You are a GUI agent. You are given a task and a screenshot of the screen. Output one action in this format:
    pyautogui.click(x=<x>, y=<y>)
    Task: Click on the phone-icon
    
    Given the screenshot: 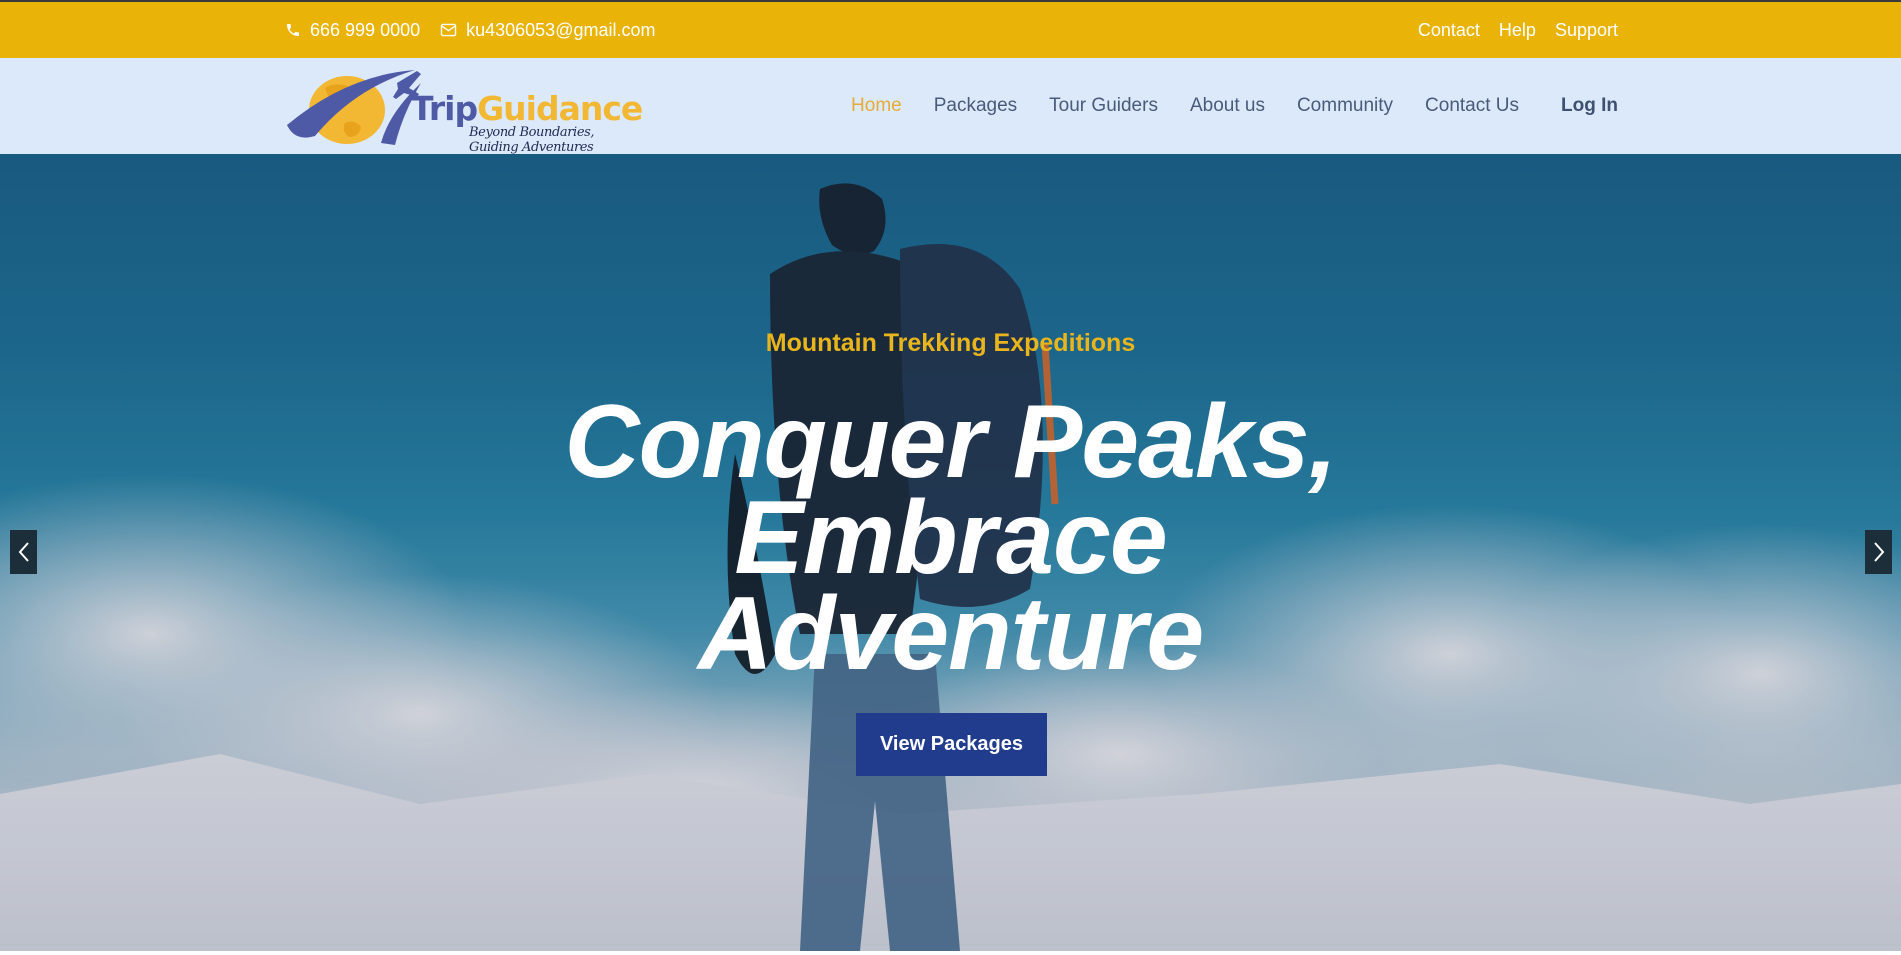 What is the action you would take?
    pyautogui.click(x=293, y=30)
    